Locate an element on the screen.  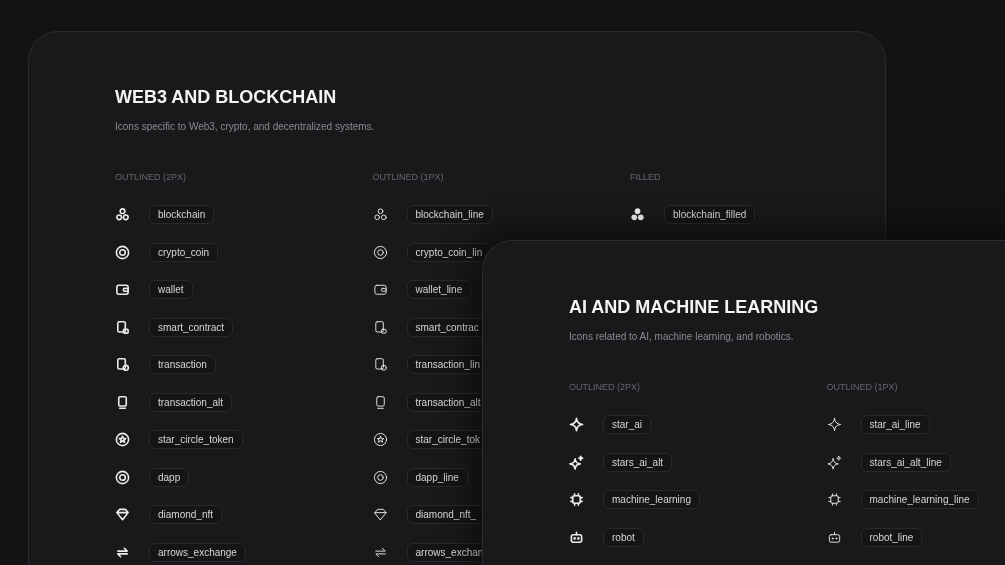
icon-name-tag: transaction is located at coordinates (182, 365).